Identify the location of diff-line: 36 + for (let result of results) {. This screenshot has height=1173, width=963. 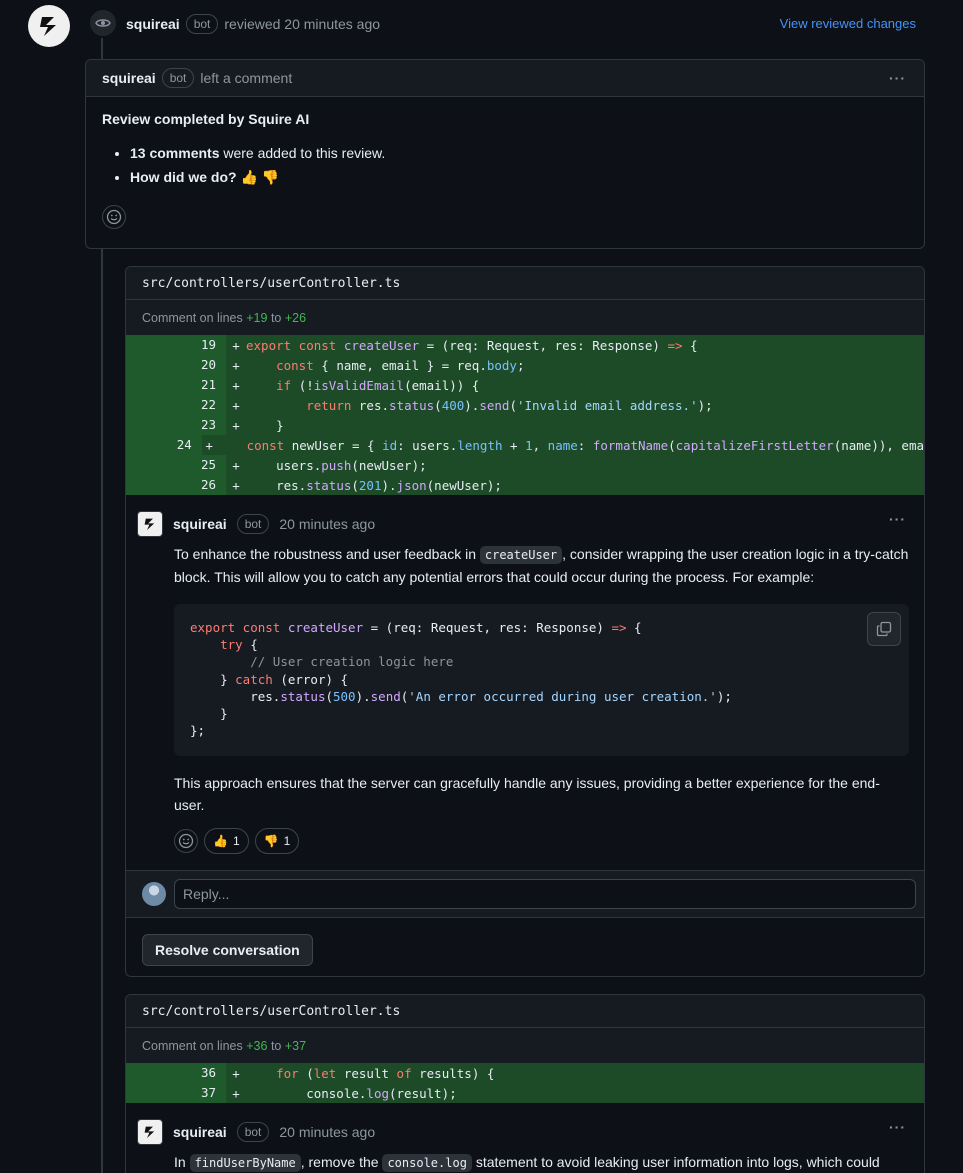
(525, 1073).